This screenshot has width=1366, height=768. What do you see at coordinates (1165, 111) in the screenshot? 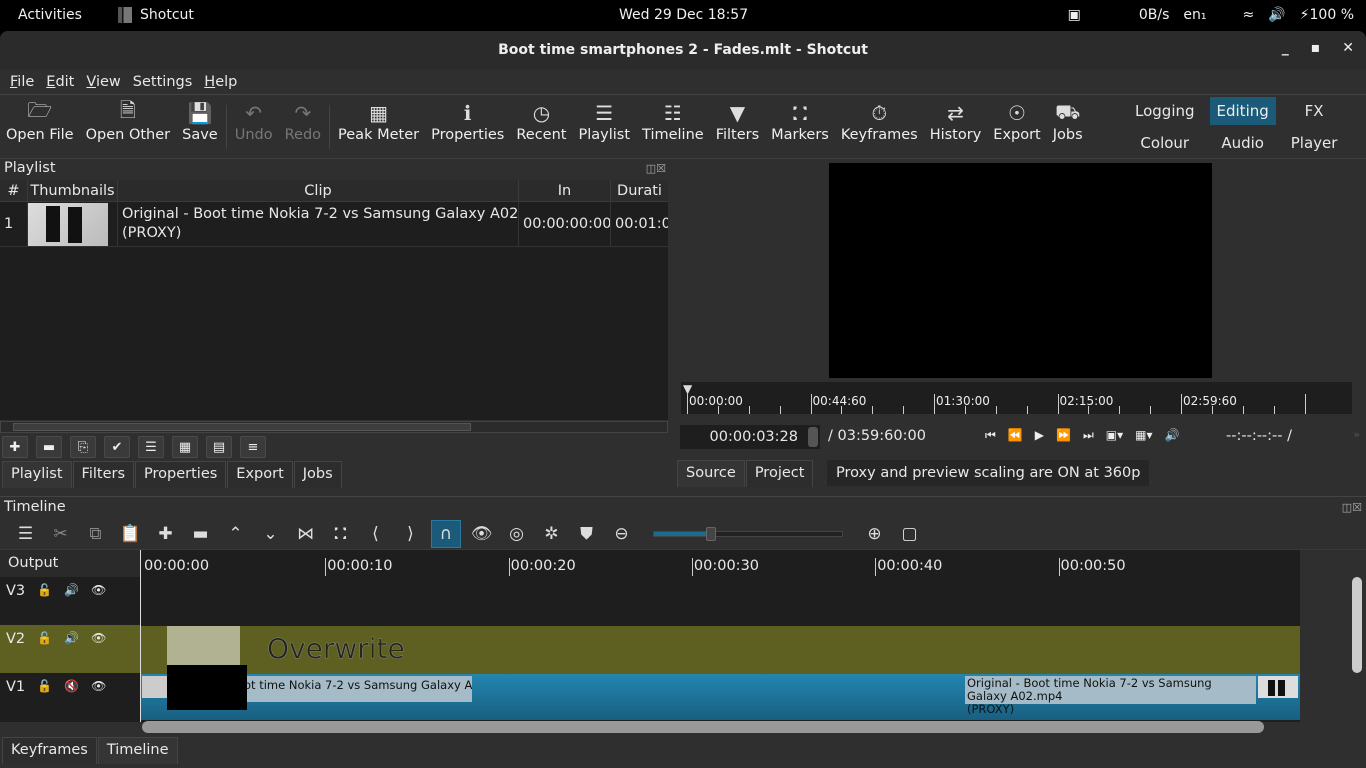
I see `layout-logging: Logging` at bounding box center [1165, 111].